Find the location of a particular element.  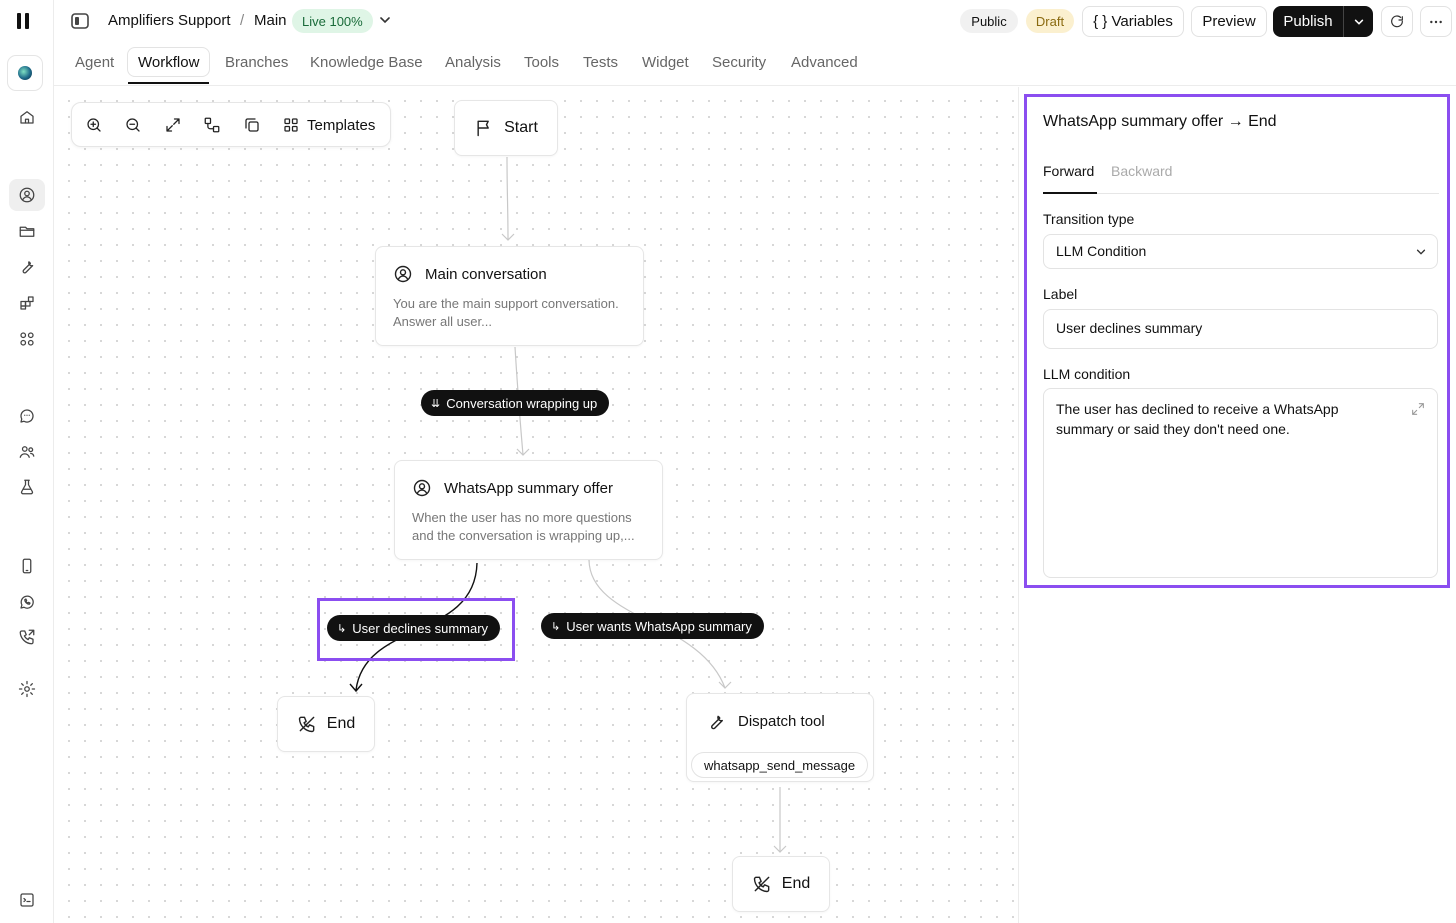

preview-button: Preview is located at coordinates (1229, 21).